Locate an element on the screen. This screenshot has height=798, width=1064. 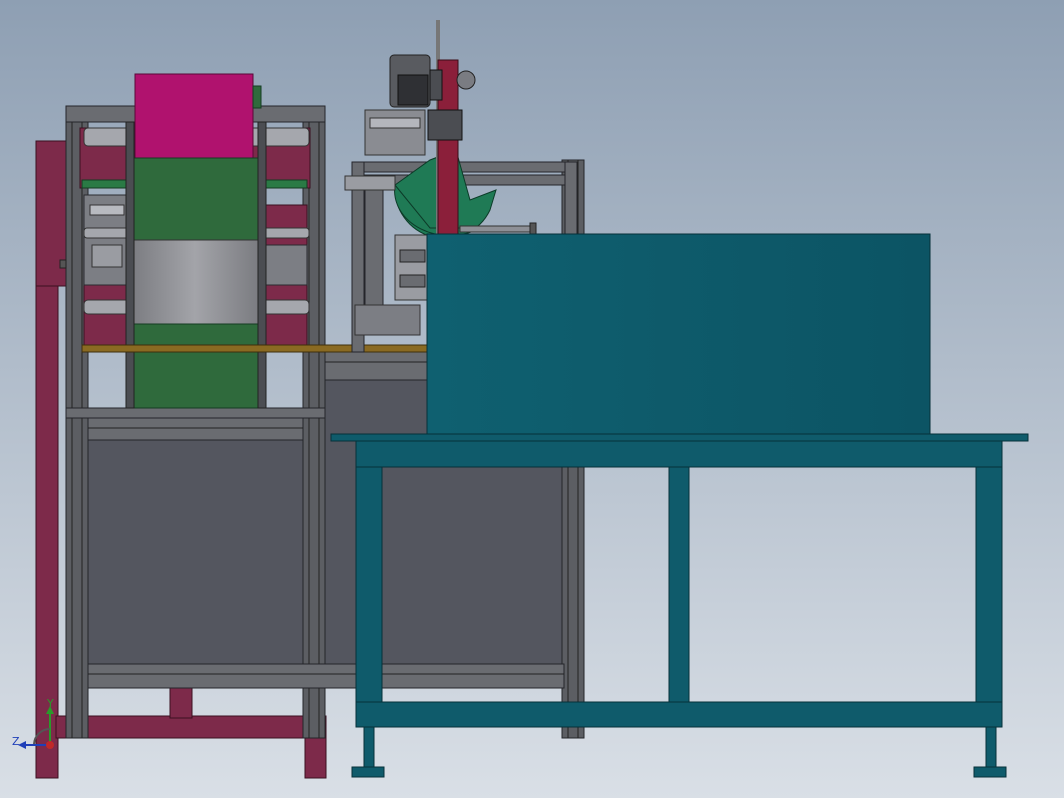
table-apron is located at coordinates (679, 454).